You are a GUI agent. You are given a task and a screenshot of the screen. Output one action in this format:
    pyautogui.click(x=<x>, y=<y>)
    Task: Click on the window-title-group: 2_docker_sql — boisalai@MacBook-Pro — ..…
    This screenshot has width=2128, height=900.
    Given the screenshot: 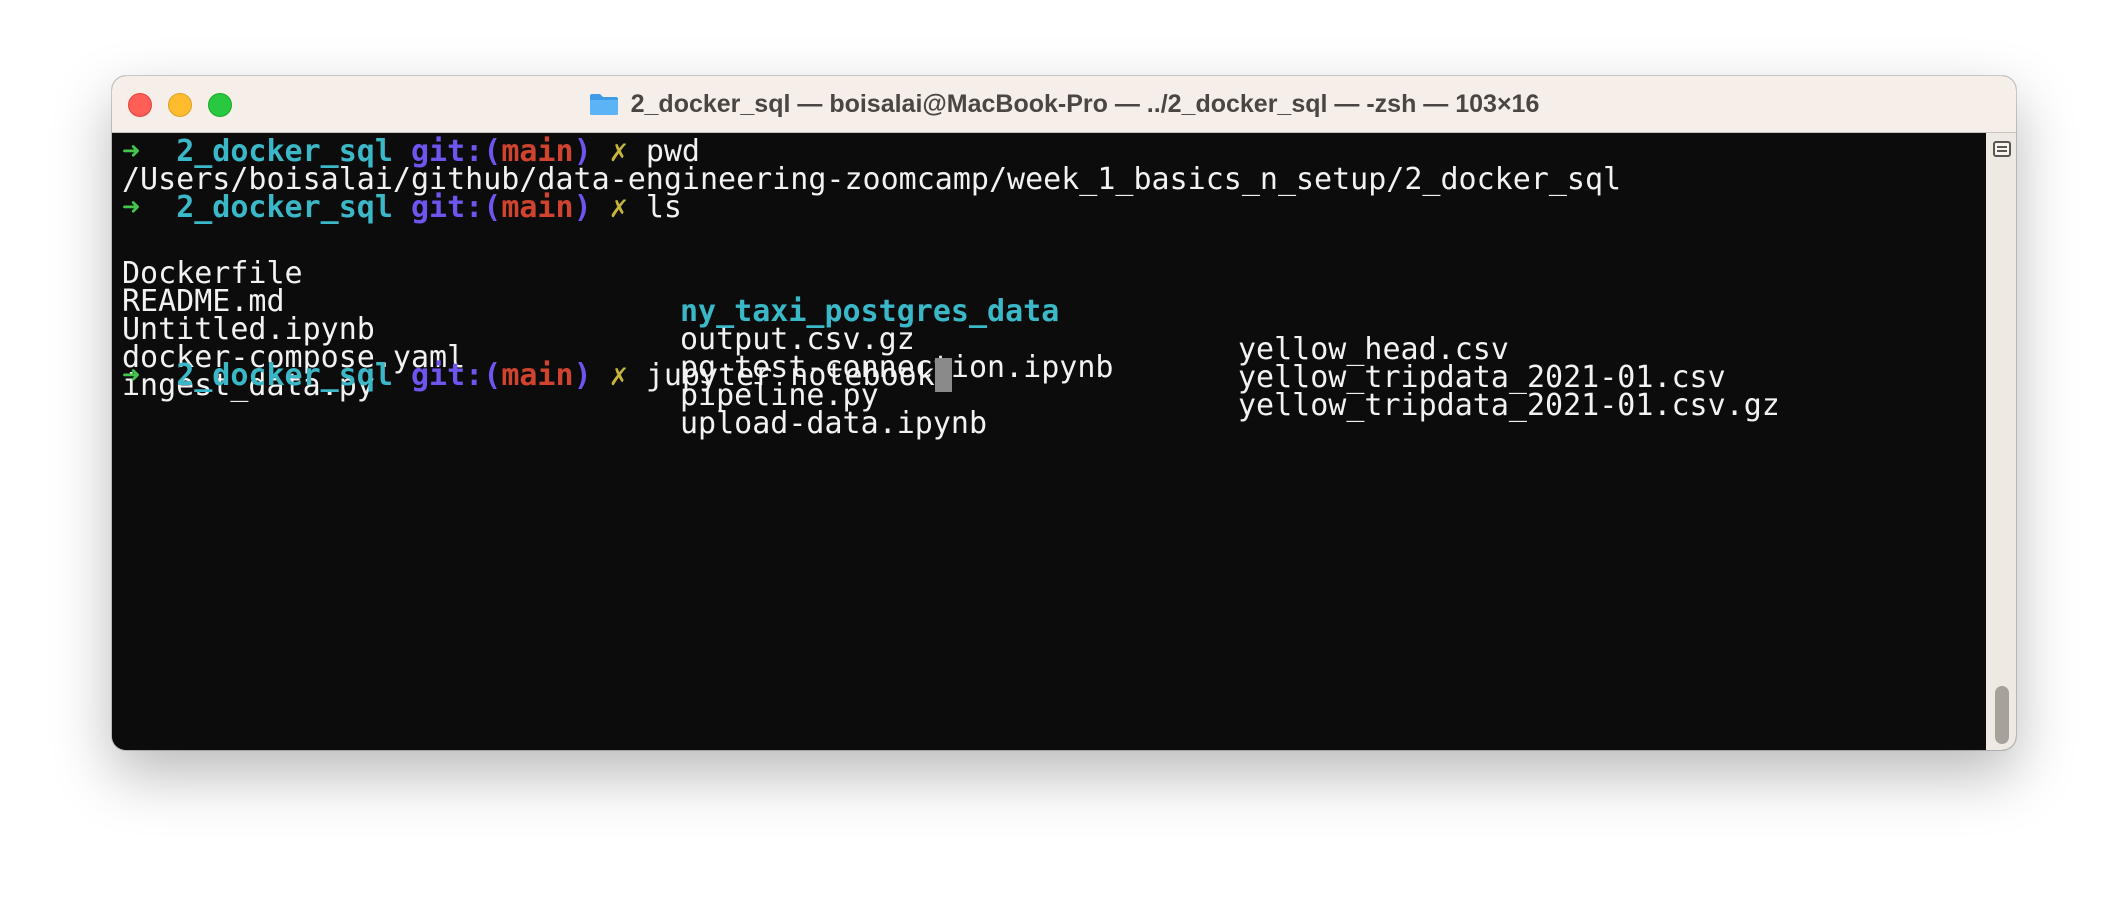 What is the action you would take?
    pyautogui.click(x=1064, y=104)
    